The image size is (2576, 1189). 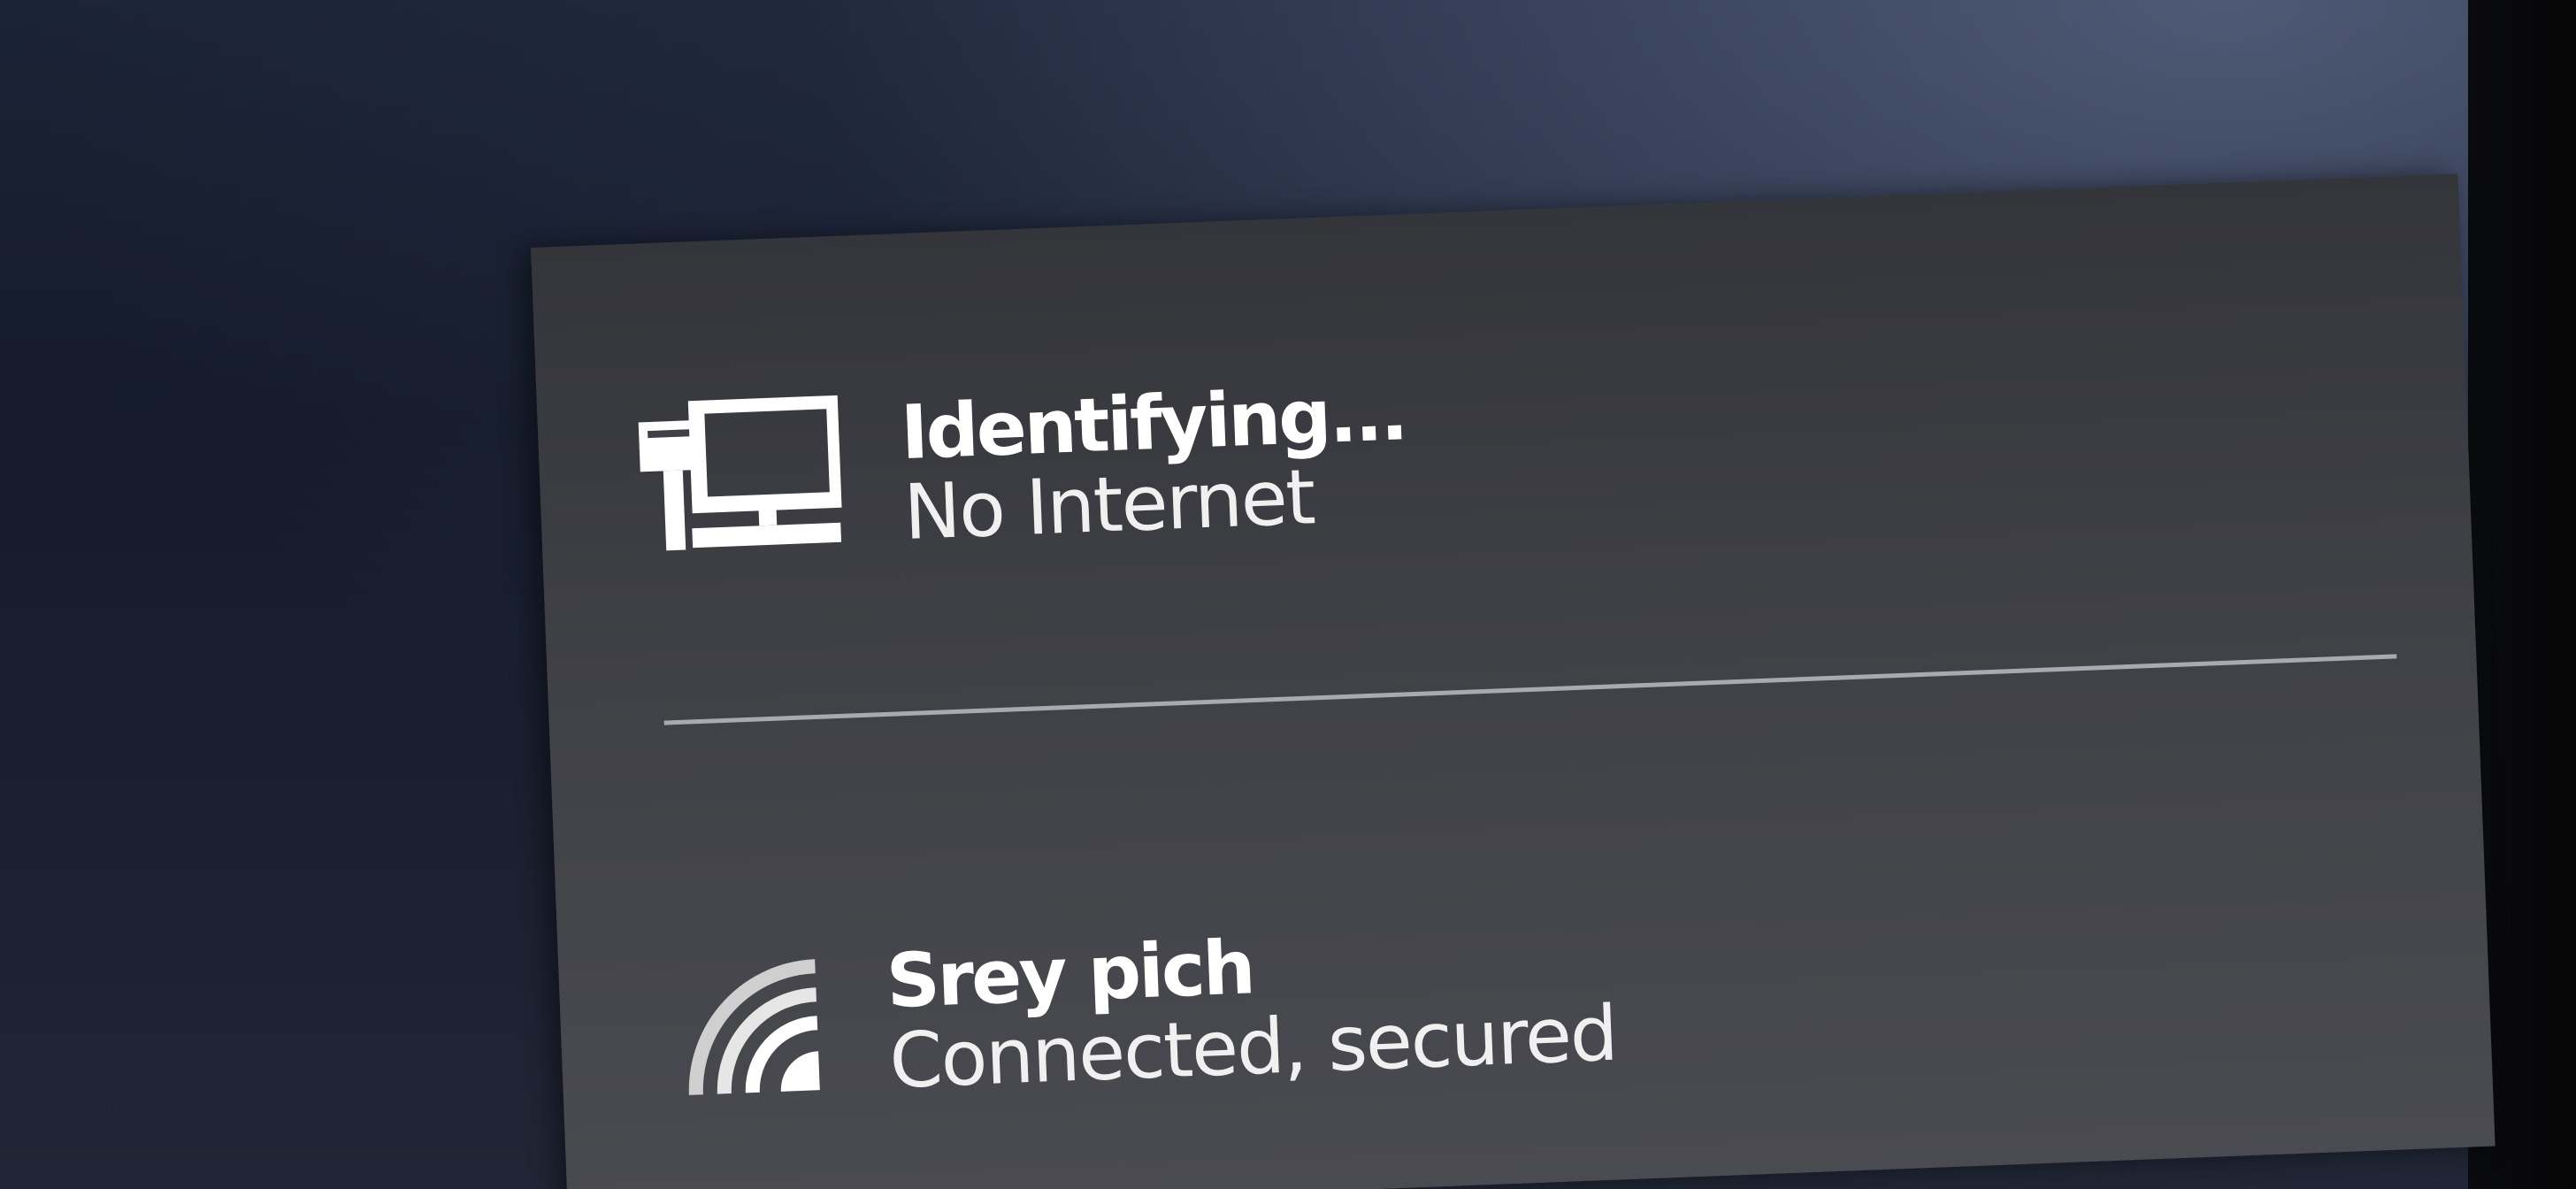 What do you see at coordinates (1530, 689) in the screenshot?
I see `divider` at bounding box center [1530, 689].